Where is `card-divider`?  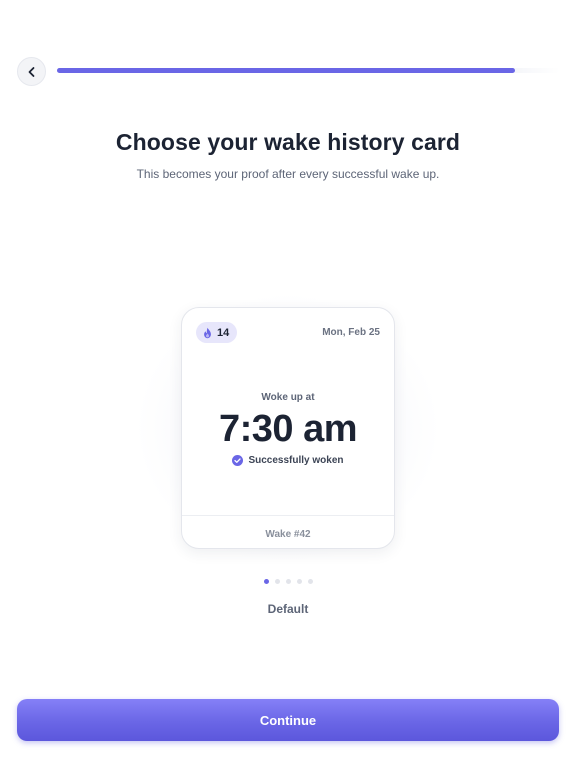 card-divider is located at coordinates (288, 515).